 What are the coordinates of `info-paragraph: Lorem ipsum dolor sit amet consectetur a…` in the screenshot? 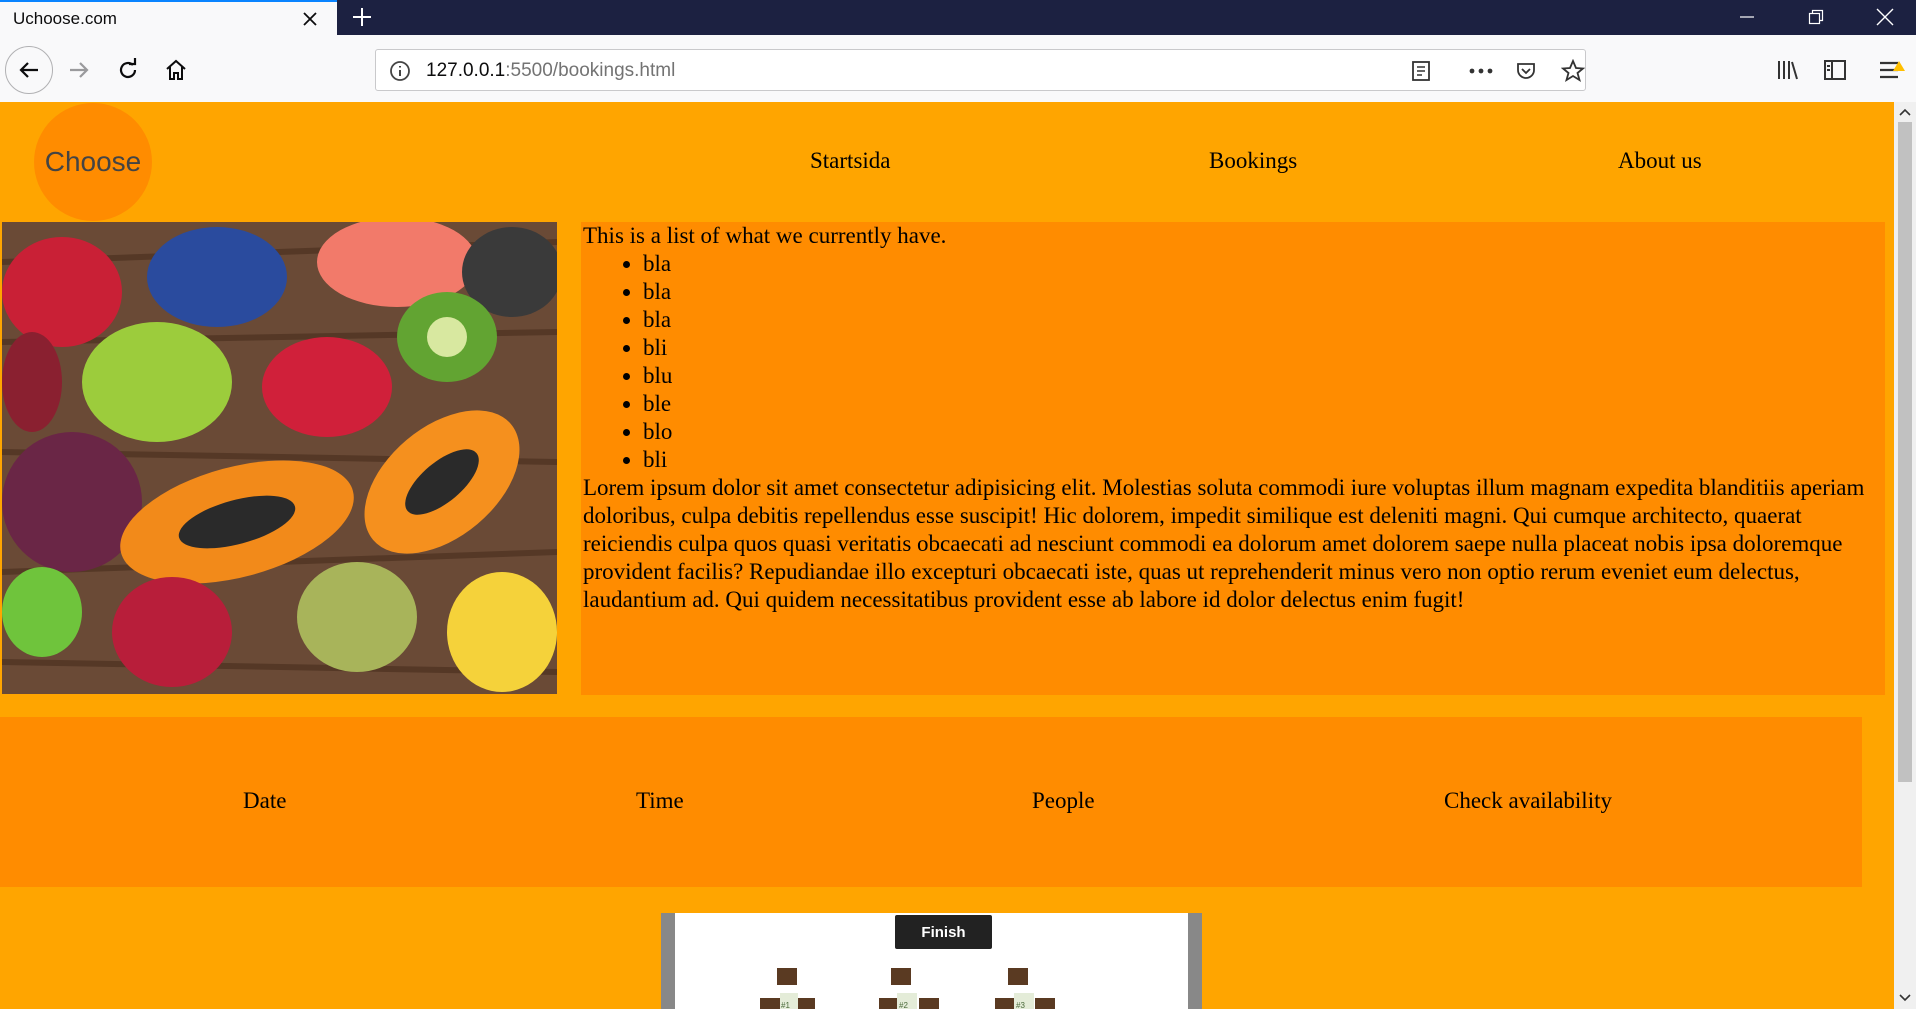 It's located at (1224, 543).